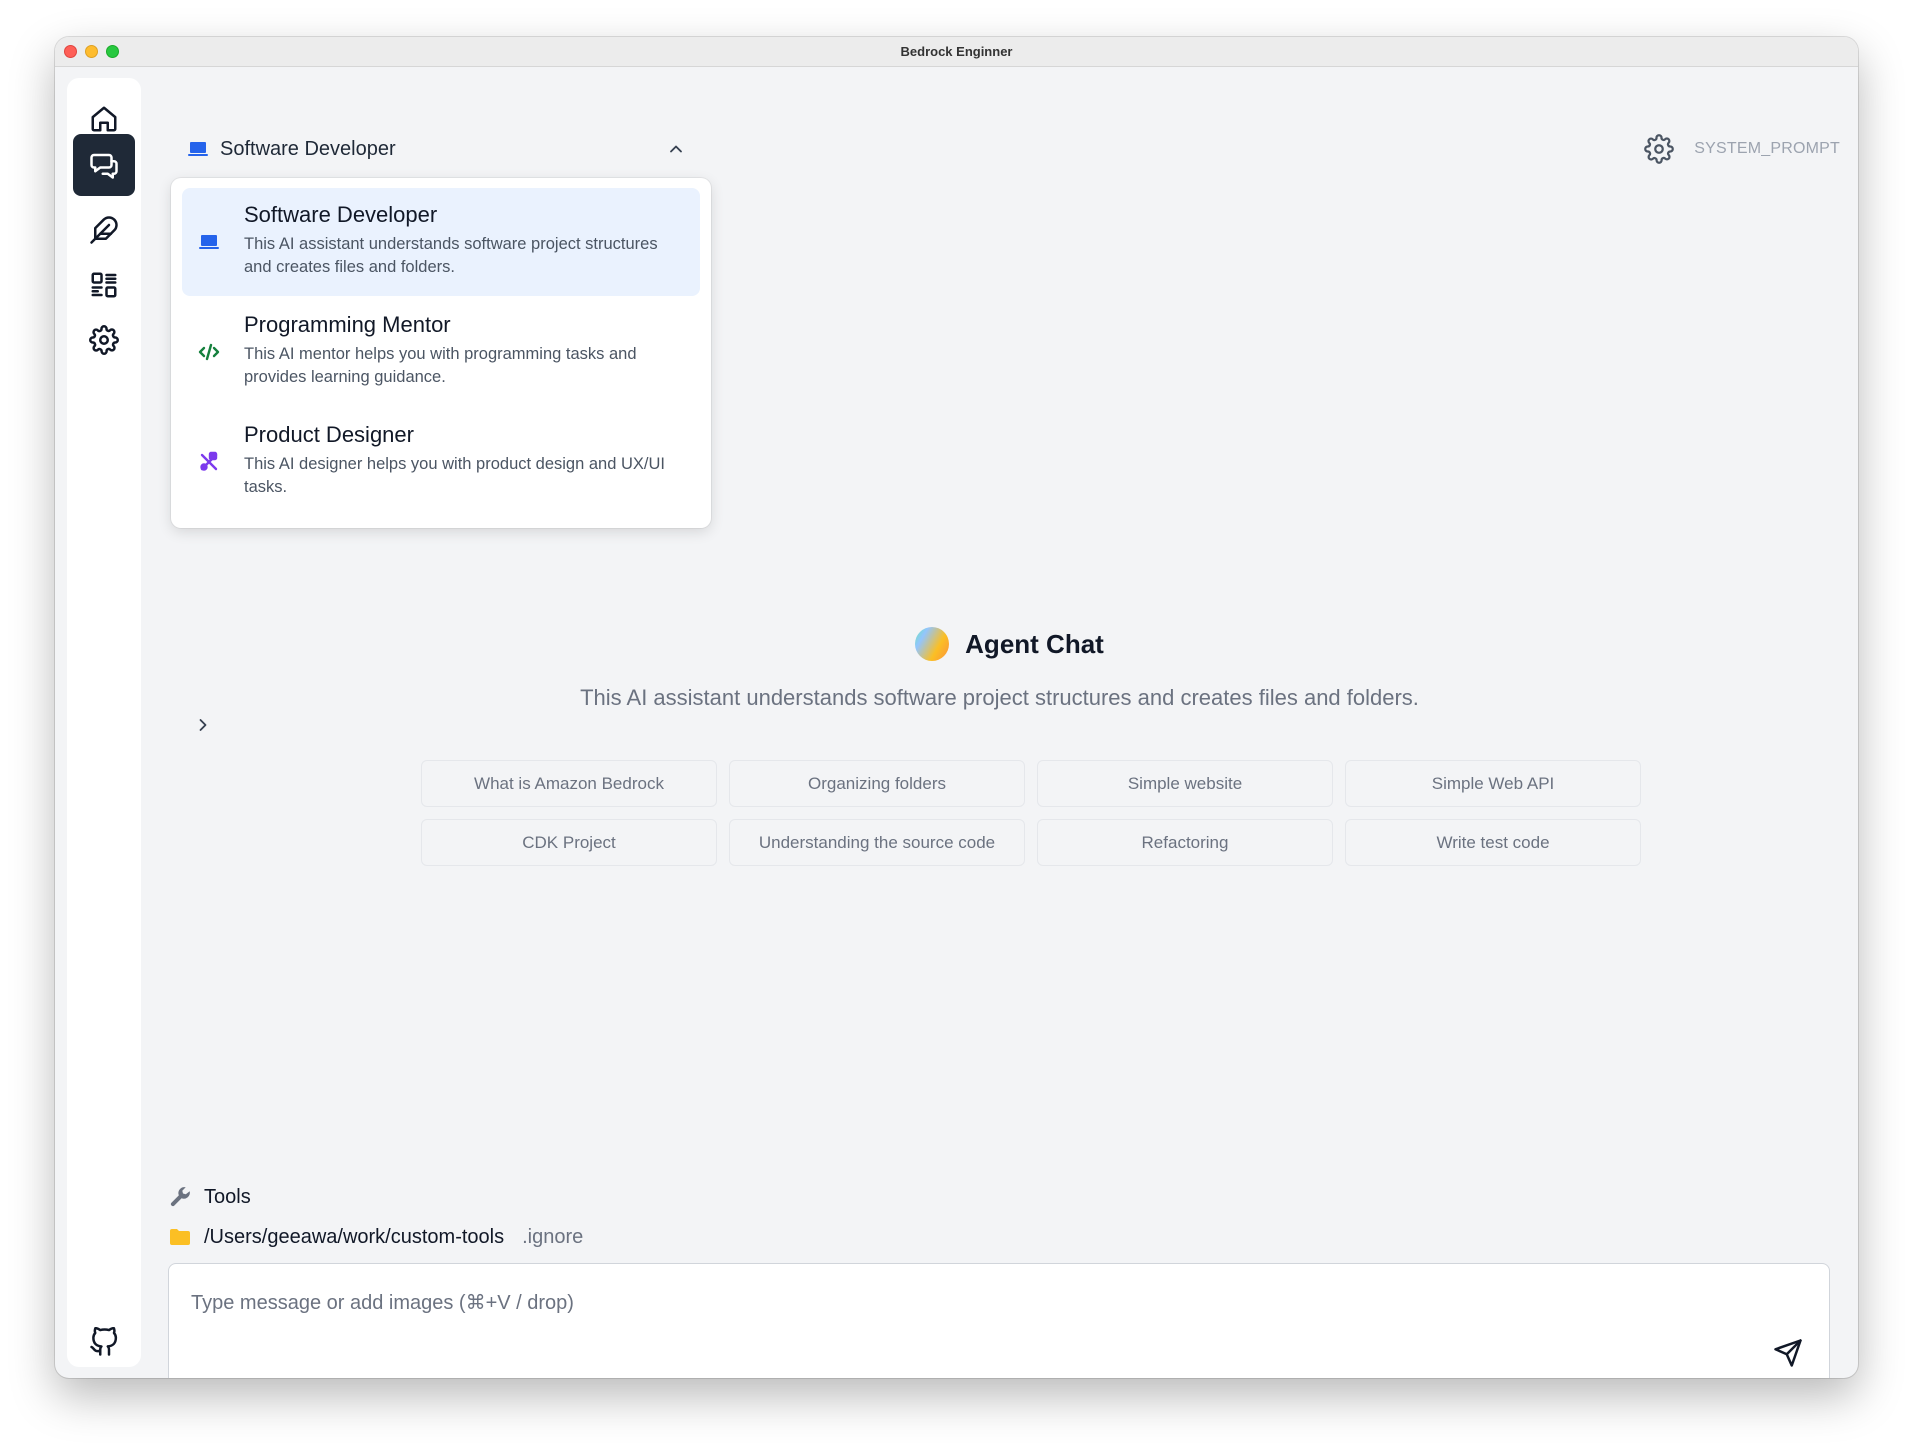  I want to click on hero-title-row: Agent Chat, so click(1009, 644).